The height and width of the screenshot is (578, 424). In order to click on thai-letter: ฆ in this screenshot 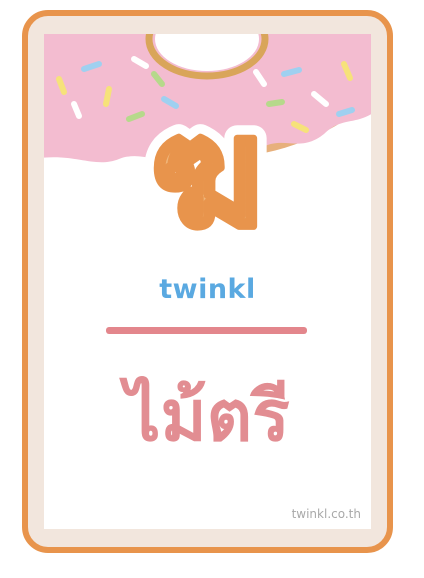, I will do `click(206, 173)`.